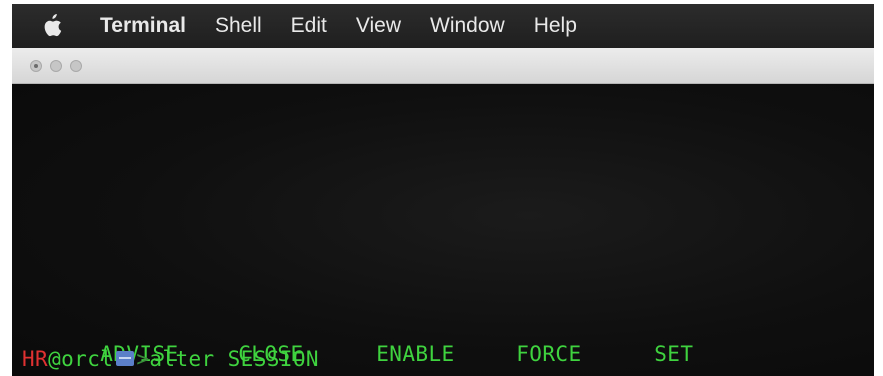  What do you see at coordinates (35, 359) in the screenshot?
I see `prompt-user: HR` at bounding box center [35, 359].